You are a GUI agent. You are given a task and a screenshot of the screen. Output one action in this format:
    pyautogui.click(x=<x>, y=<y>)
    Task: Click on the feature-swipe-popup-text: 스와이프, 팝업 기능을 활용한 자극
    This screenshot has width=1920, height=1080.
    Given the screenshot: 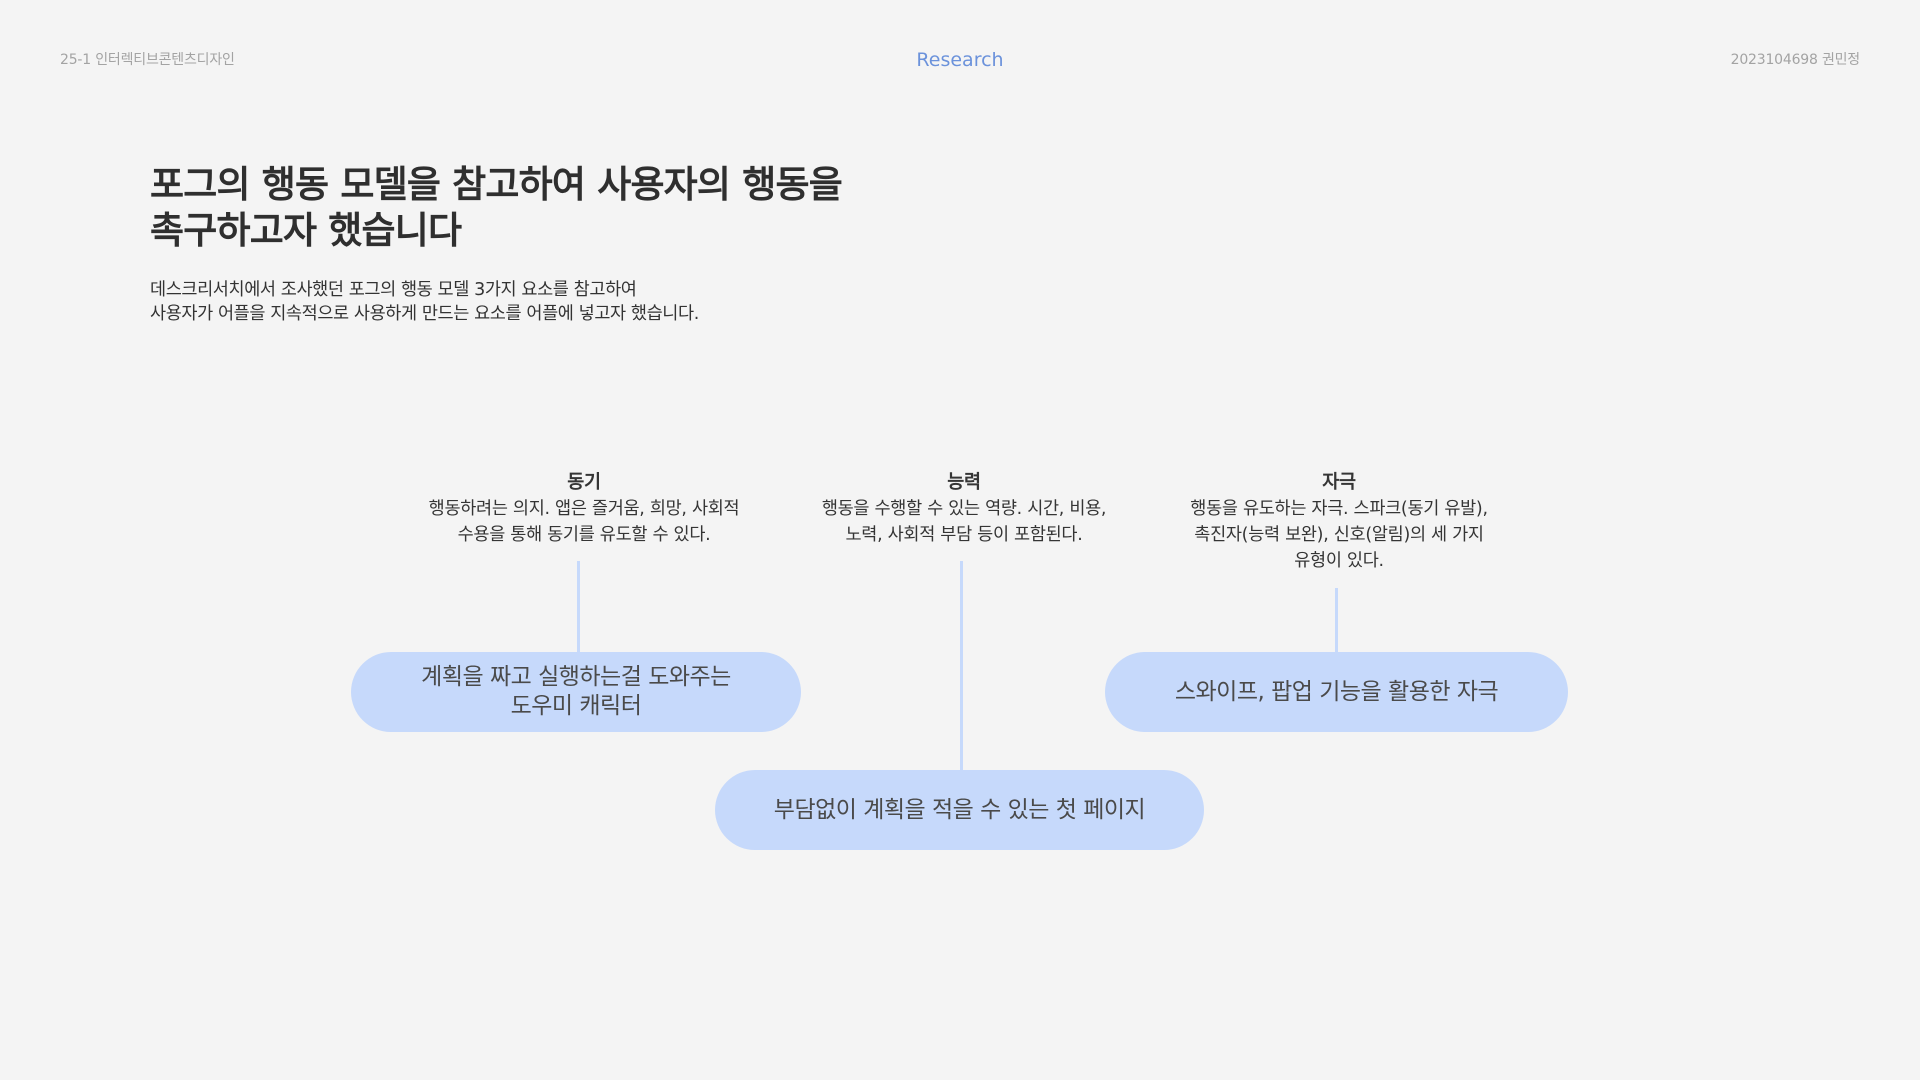 What is the action you would take?
    pyautogui.click(x=1336, y=692)
    